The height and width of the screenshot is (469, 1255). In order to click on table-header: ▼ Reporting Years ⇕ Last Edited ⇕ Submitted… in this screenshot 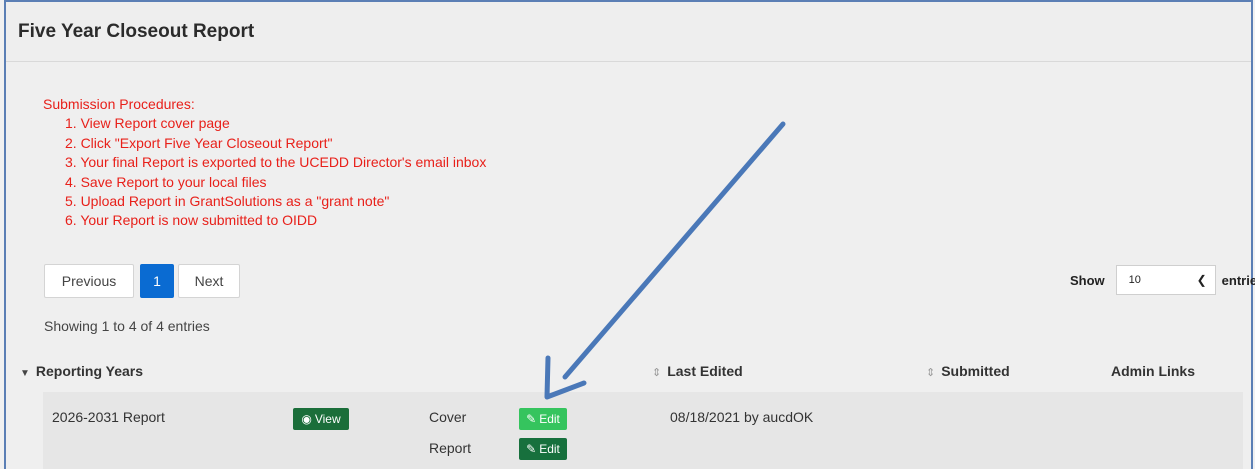, I will do `click(635, 371)`.